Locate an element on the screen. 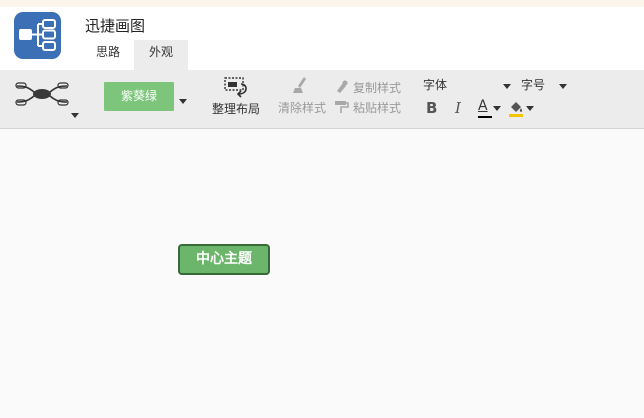  appearance-toolbar: 紫葵绿 整理布局 清除样式 复制样式 粘贴样式 字体 字号 is located at coordinates (322, 99).